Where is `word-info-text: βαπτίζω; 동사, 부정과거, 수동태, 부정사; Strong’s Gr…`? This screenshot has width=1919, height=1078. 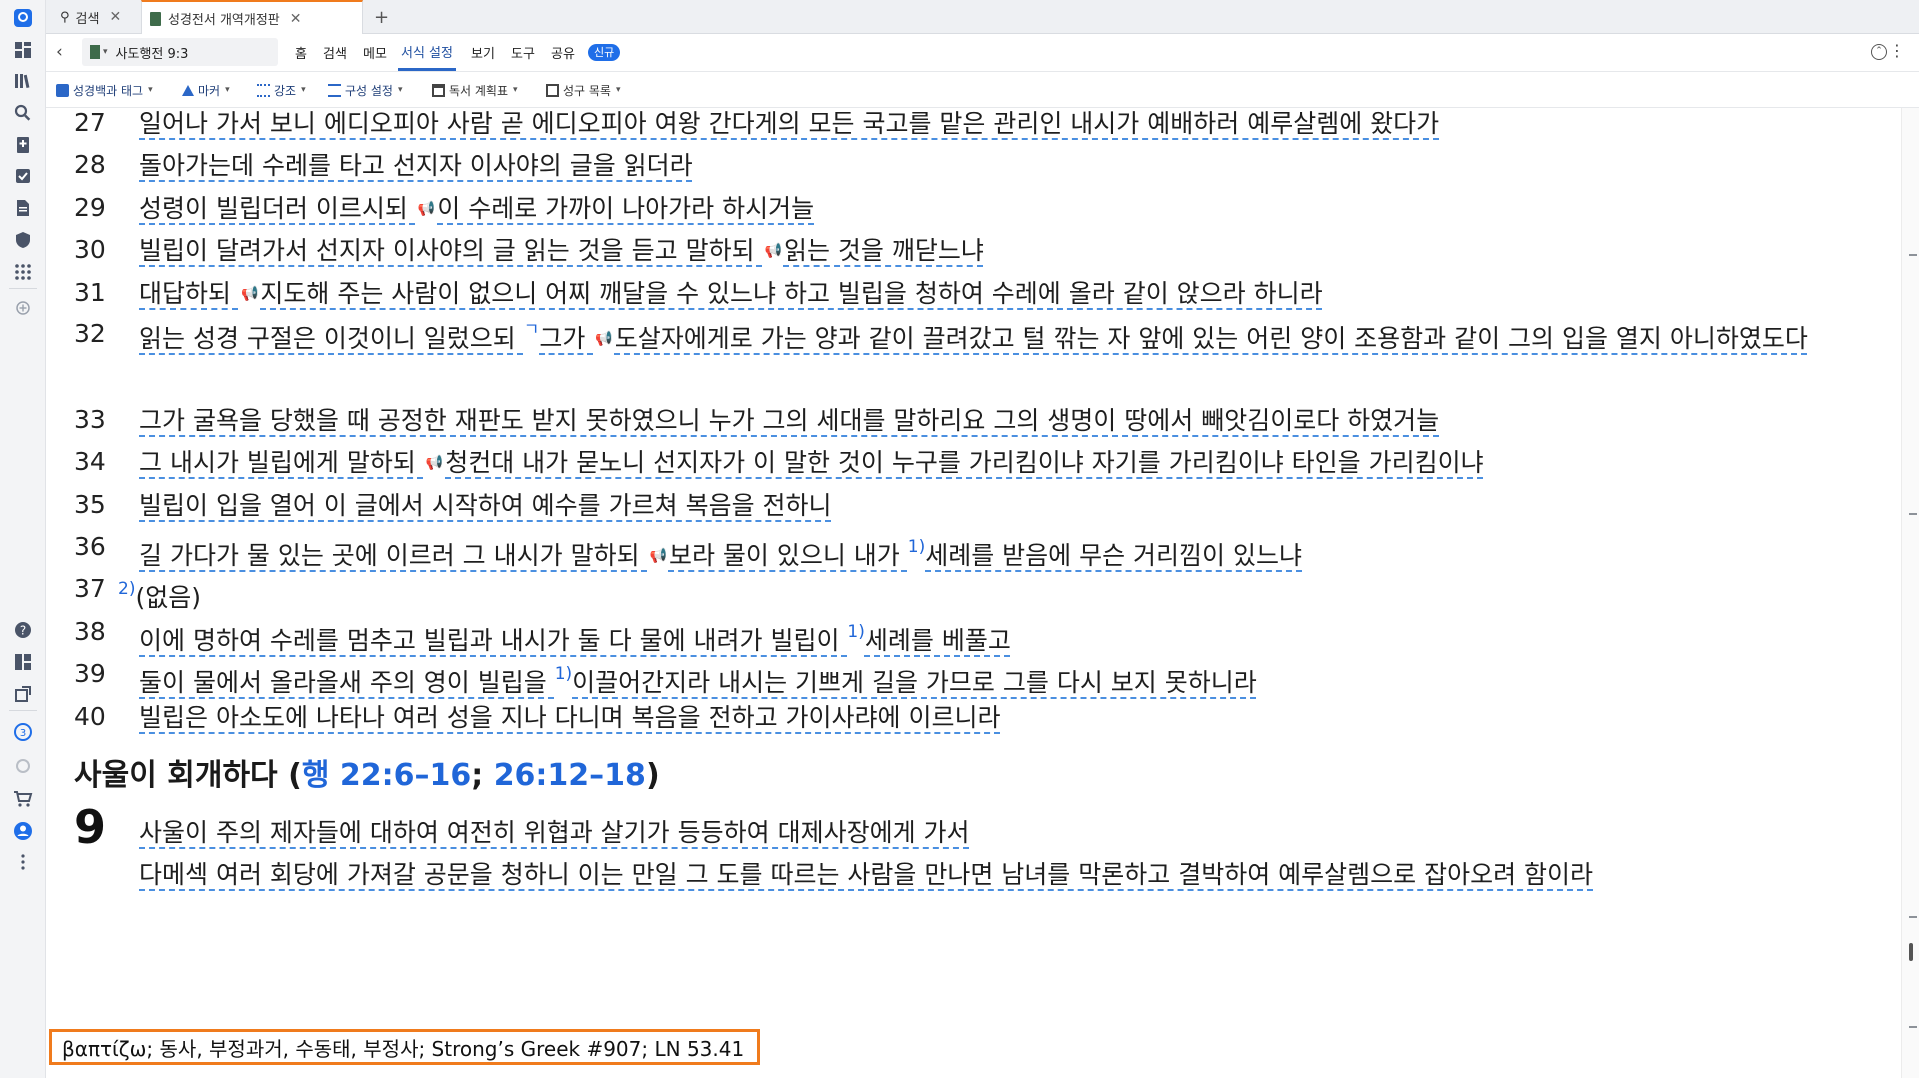
word-info-text: βαπτίζω; 동사, 부정과거, 수동태, 부정사; Strong’s Gr… is located at coordinates (403, 1048).